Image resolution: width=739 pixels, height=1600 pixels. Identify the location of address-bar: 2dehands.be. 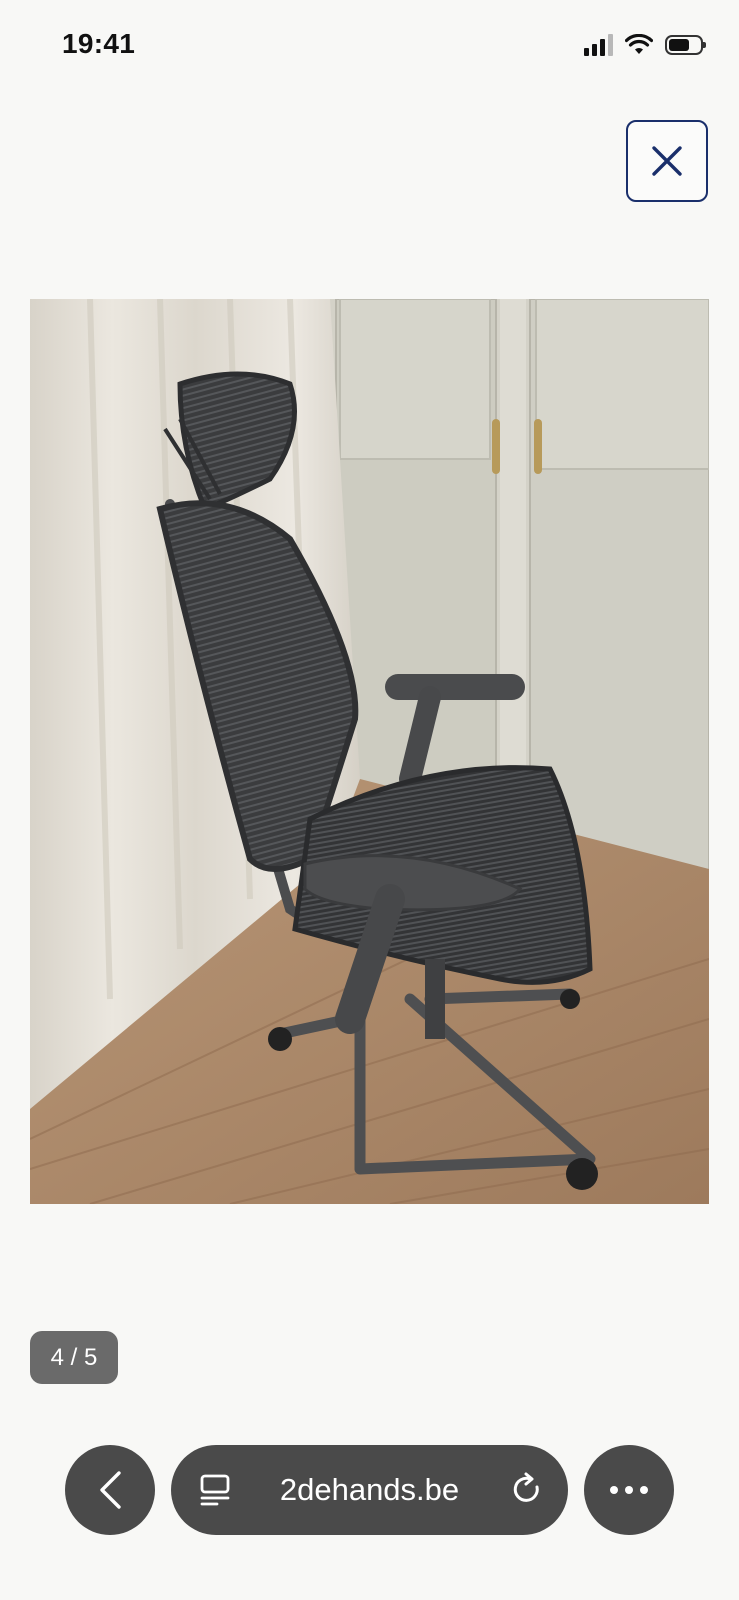
(369, 1490).